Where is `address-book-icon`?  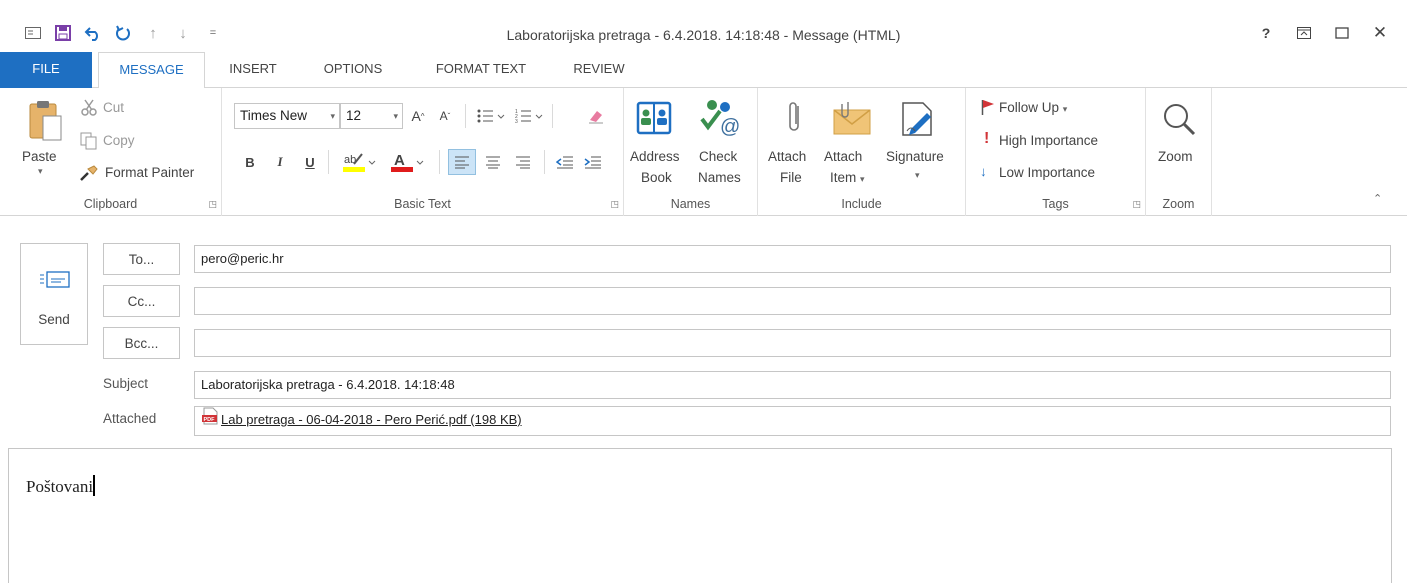 address-book-icon is located at coordinates (654, 118).